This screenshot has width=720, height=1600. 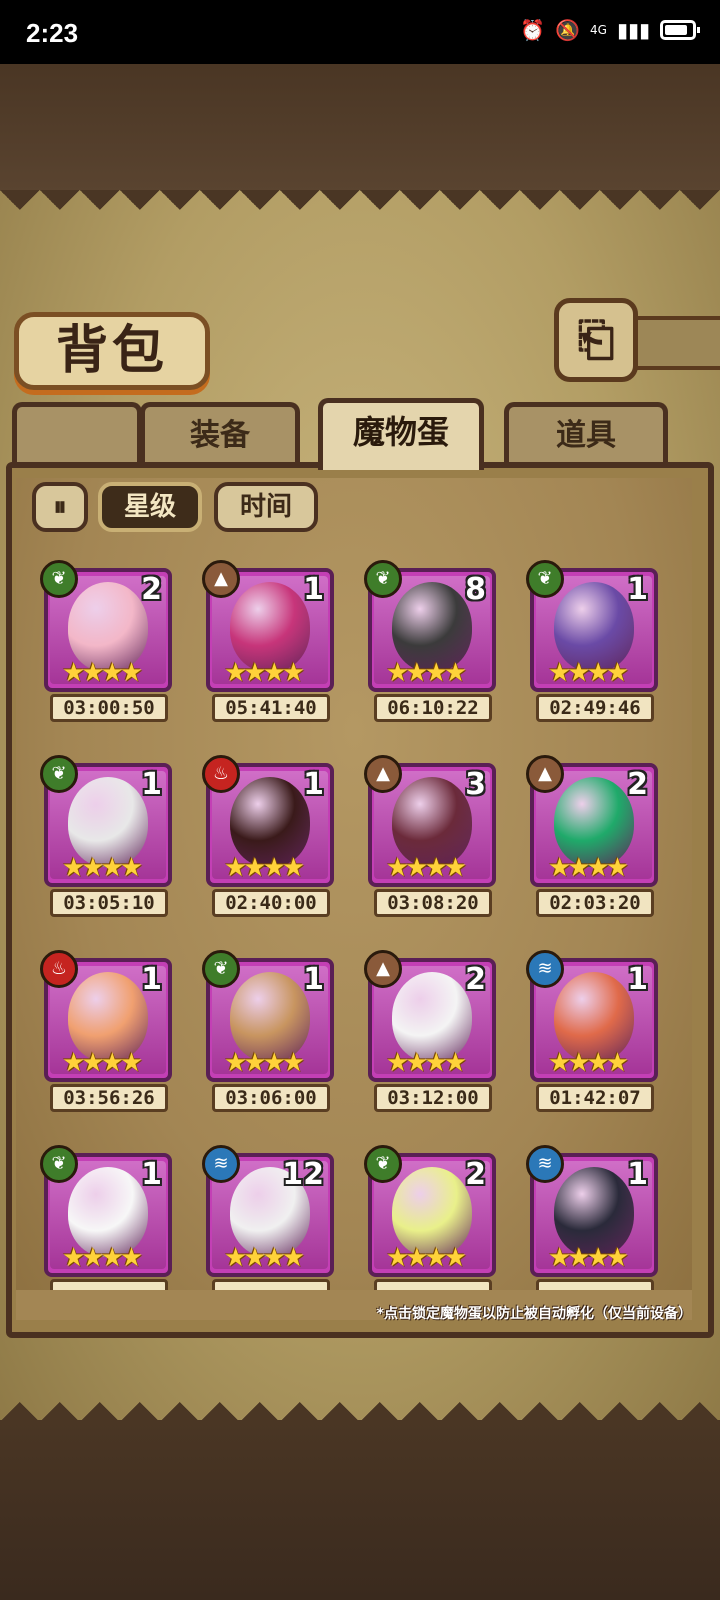 I want to click on alarm-icon: ⏰, so click(x=533, y=30).